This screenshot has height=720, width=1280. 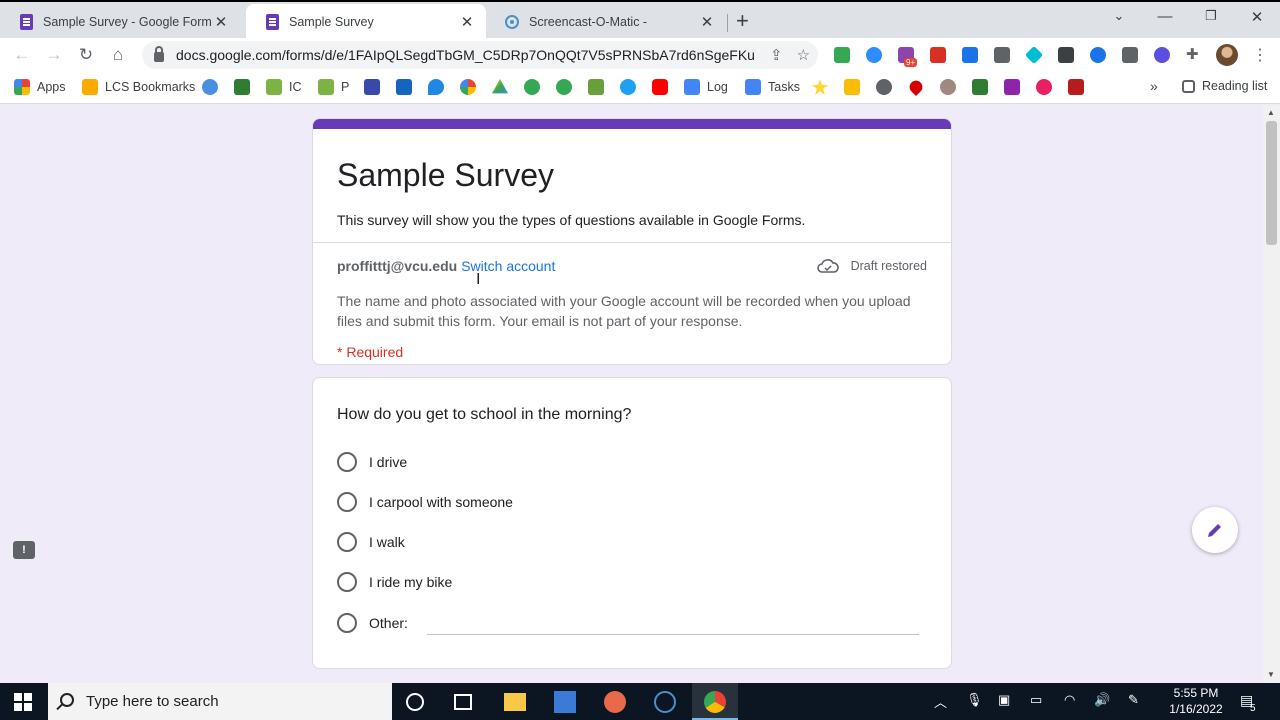 What do you see at coordinates (1196, 693) in the screenshot?
I see `clock-time: 5:55 PM` at bounding box center [1196, 693].